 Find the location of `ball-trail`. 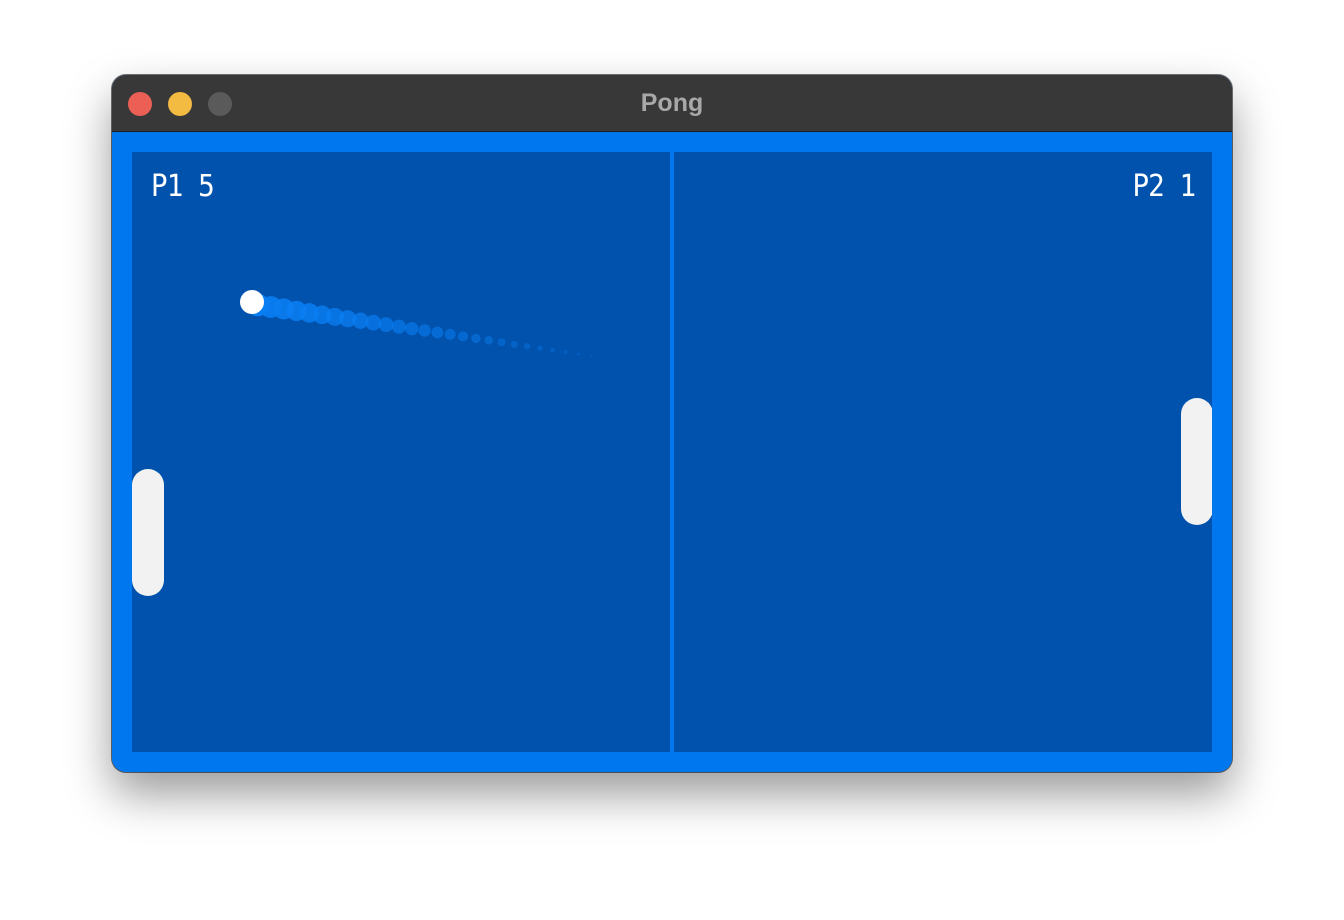

ball-trail is located at coordinates (425, 326).